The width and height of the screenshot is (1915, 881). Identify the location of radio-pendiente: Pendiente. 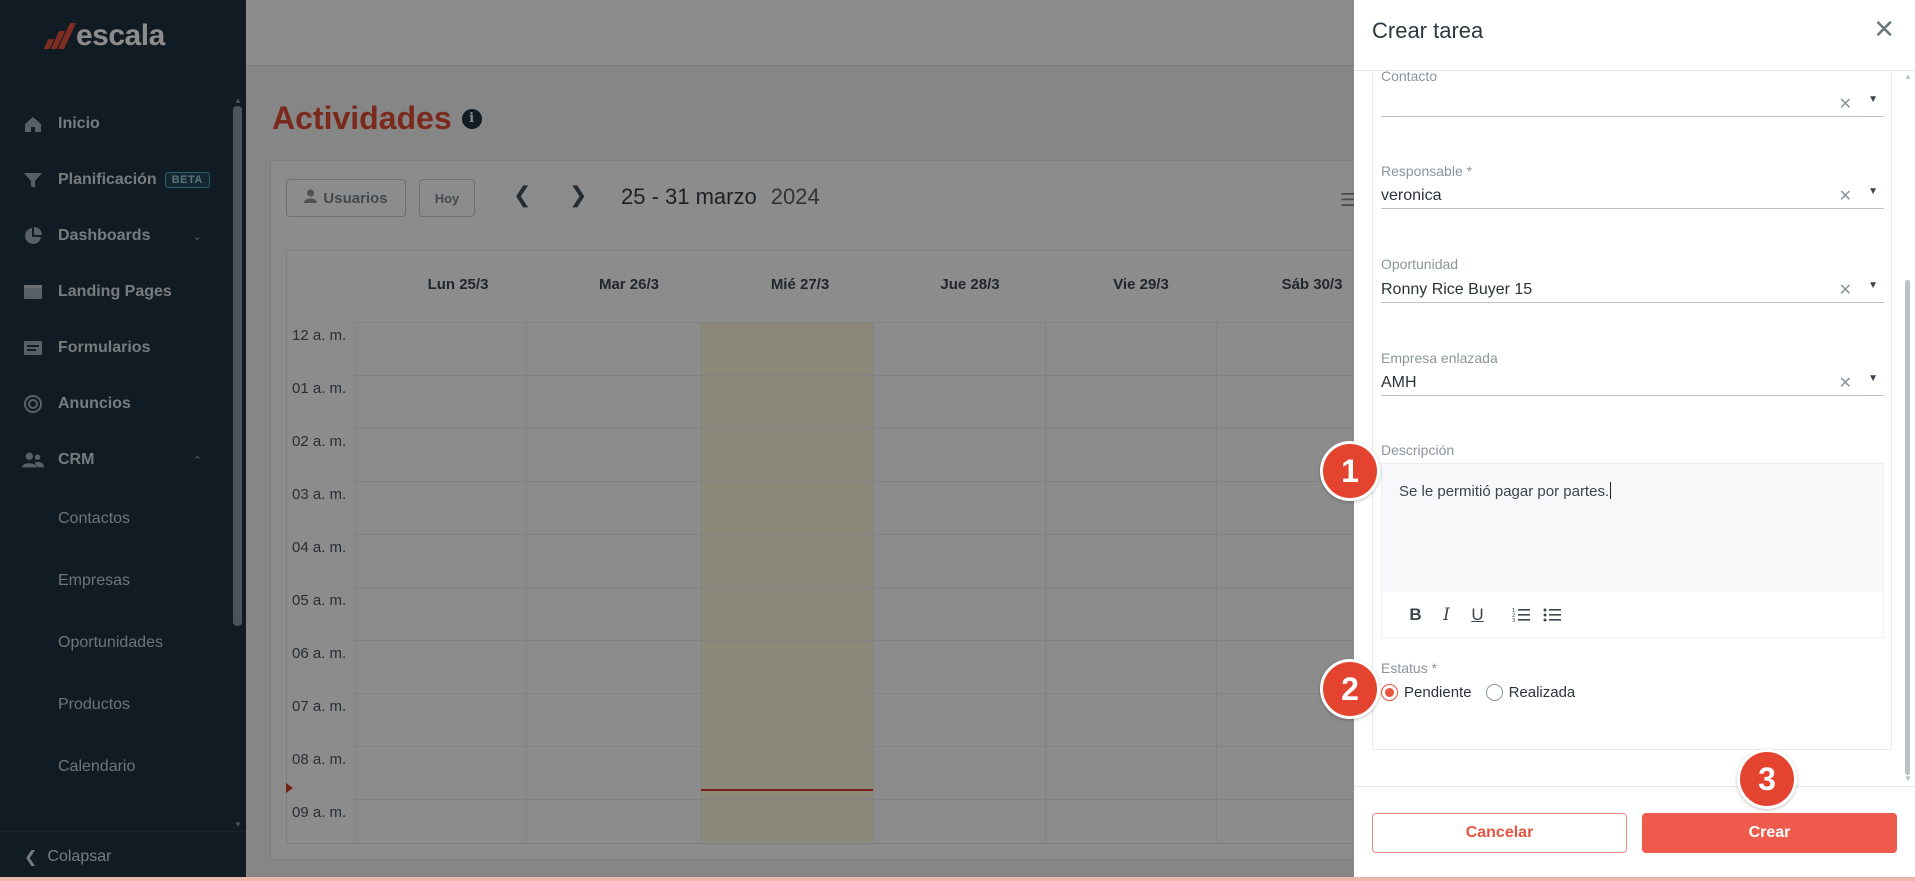
(1426, 692).